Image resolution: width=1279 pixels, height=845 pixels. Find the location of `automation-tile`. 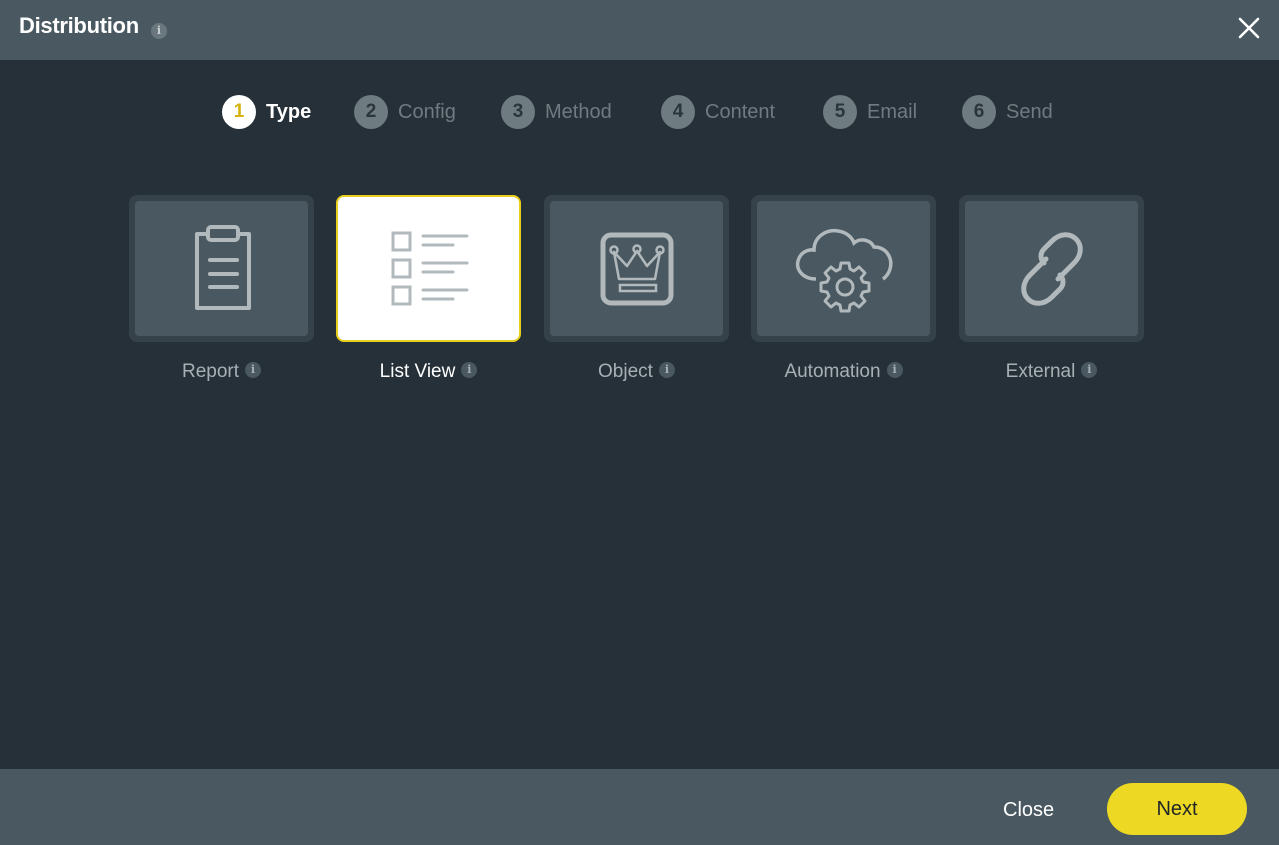

automation-tile is located at coordinates (843, 268).